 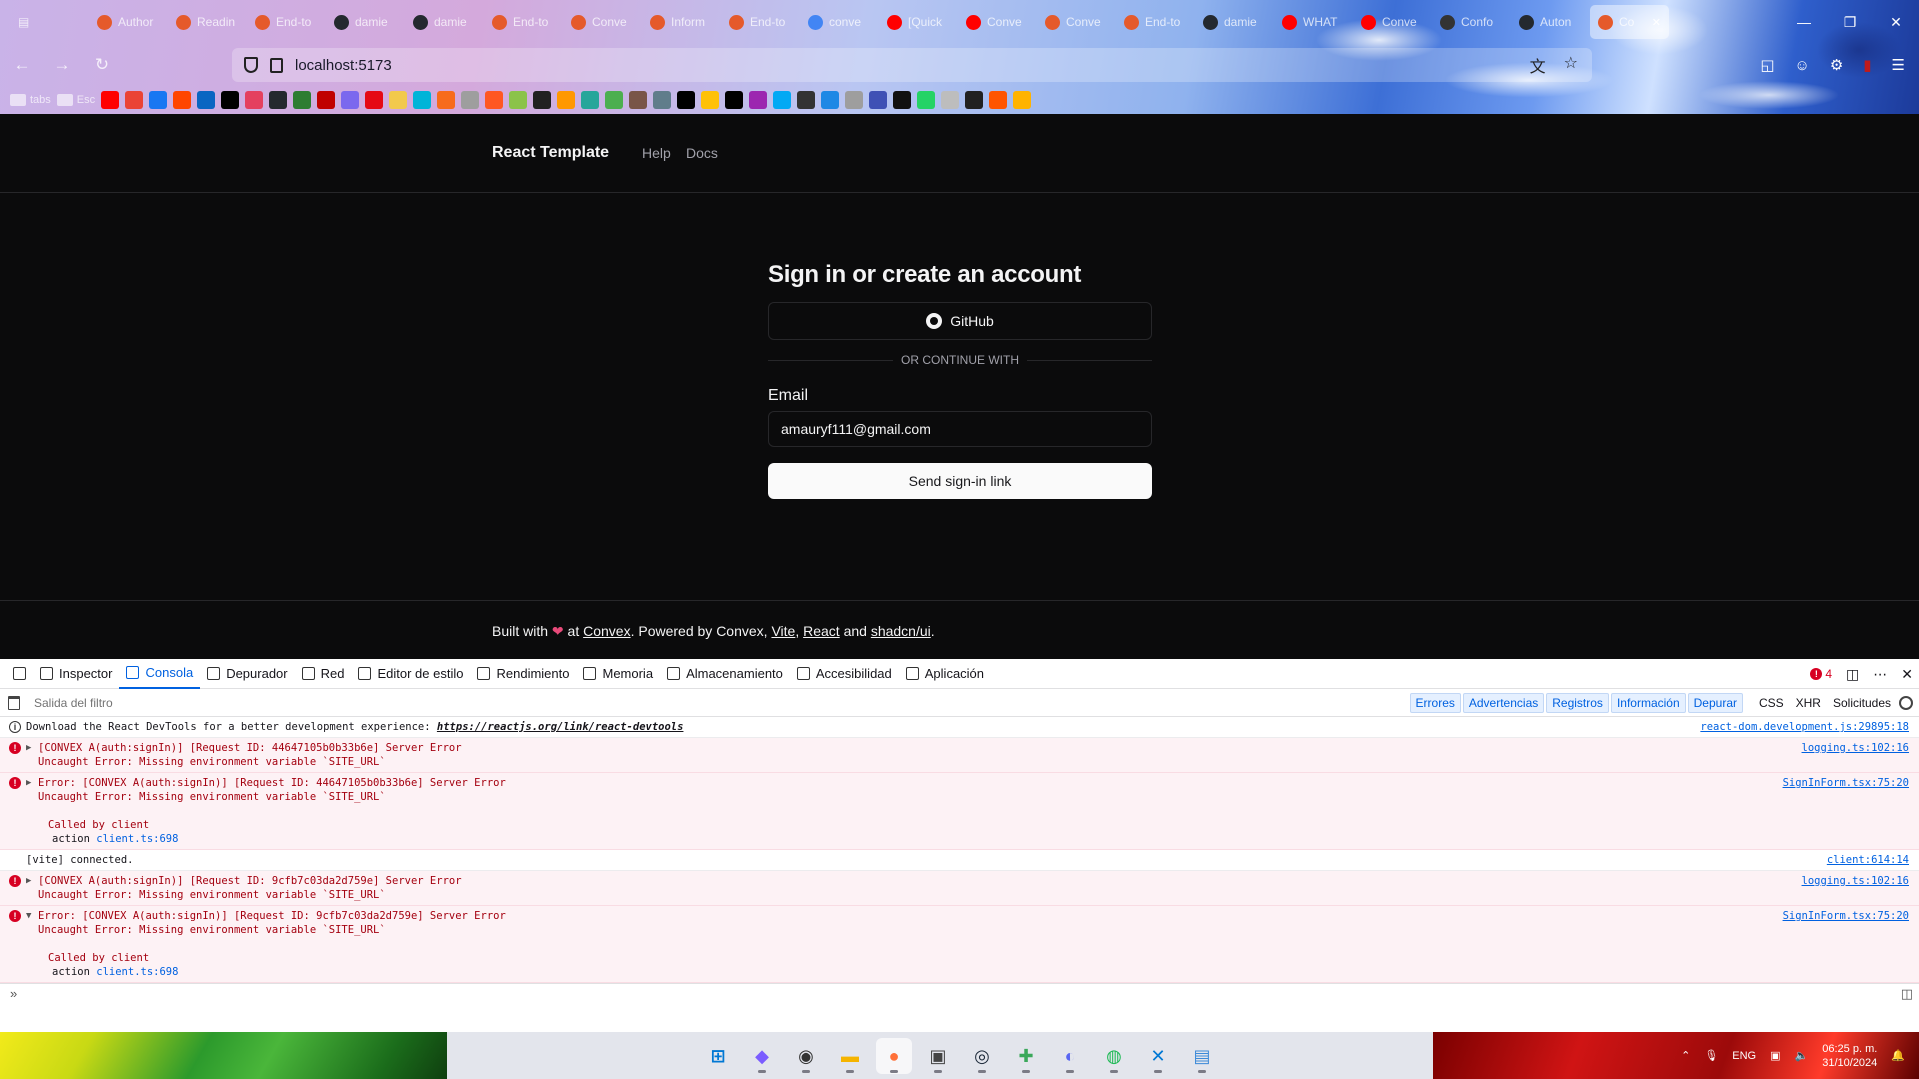 I want to click on reload-icon: ↻, so click(x=102, y=65).